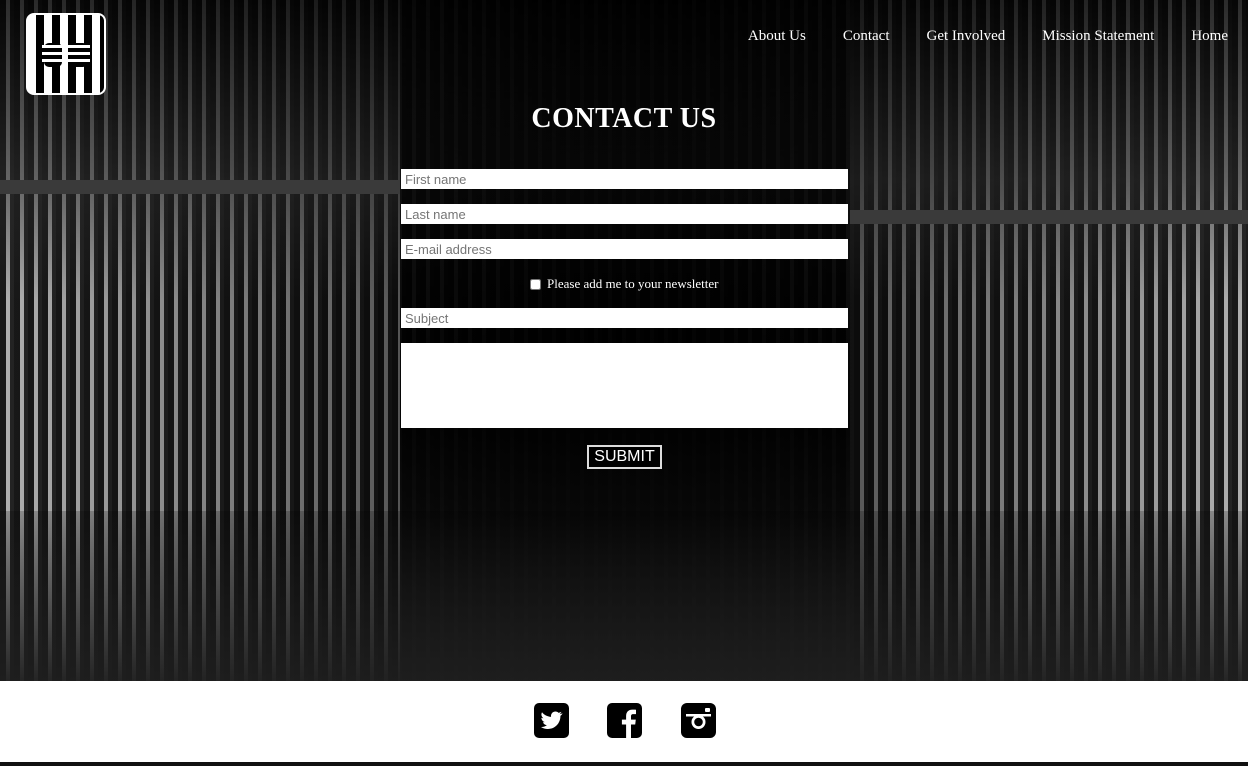 This screenshot has width=1248, height=766. I want to click on first-name-input, so click(624, 179).